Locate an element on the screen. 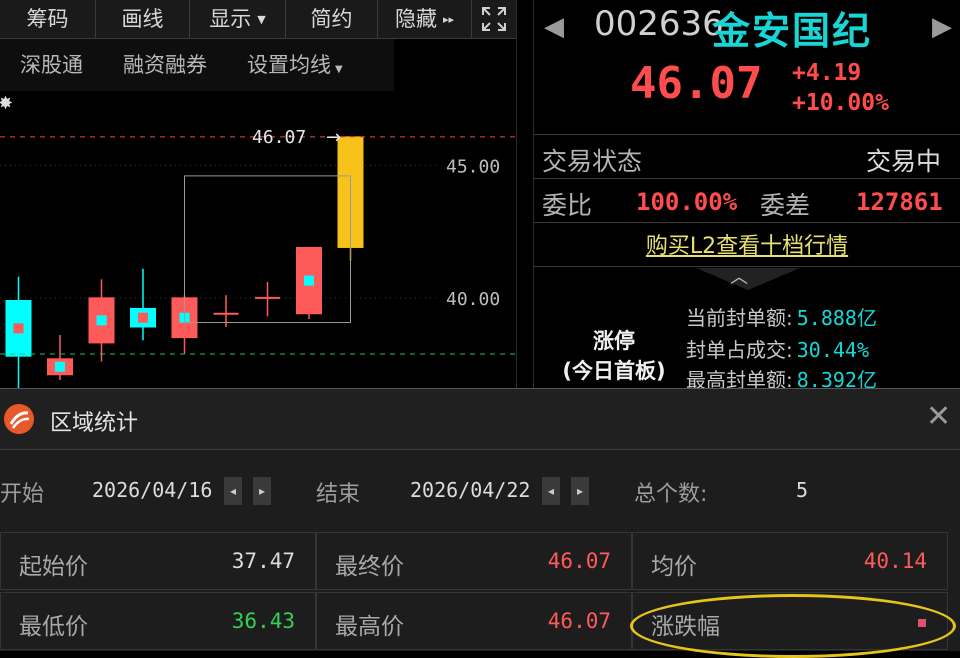  stat-label: 起始价 is located at coordinates (53, 567).